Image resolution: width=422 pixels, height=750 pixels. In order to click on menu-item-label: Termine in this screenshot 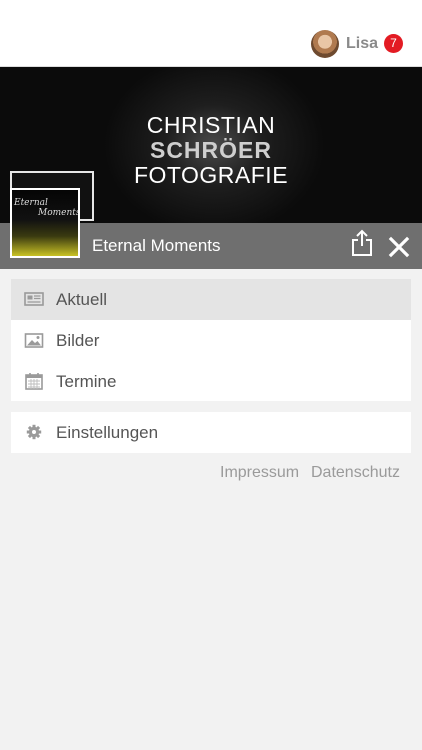, I will do `click(86, 381)`.